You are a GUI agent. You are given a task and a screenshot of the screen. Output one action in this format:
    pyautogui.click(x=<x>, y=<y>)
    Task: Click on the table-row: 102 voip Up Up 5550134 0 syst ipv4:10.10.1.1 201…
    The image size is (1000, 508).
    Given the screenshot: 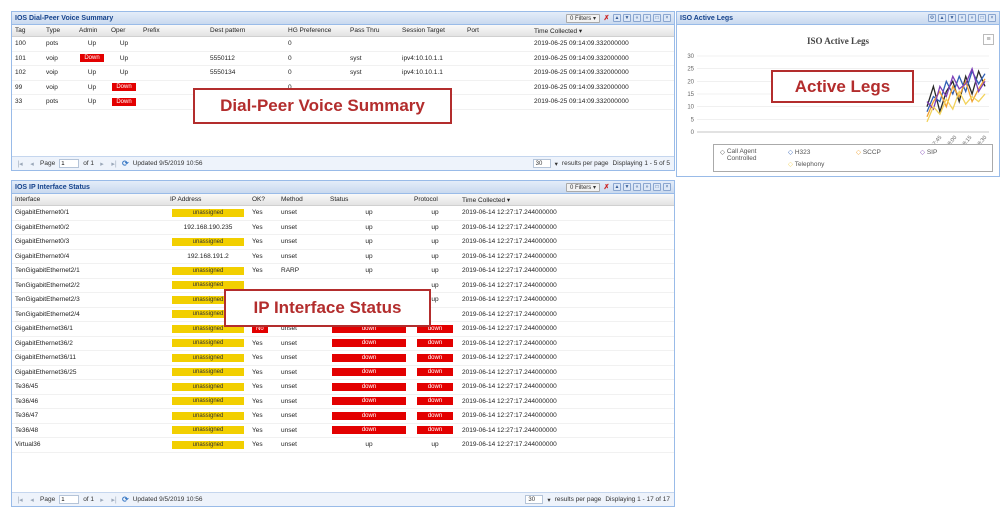 What is the action you would take?
    pyautogui.click(x=343, y=73)
    